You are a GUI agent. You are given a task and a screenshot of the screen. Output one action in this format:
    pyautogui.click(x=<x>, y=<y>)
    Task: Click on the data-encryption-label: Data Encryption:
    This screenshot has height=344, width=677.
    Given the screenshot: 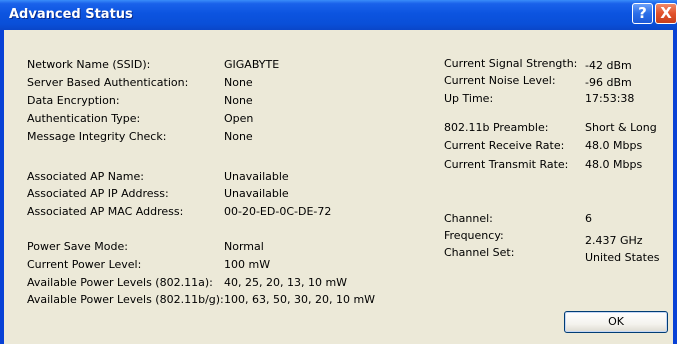 What is the action you would take?
    pyautogui.click(x=73, y=100)
    